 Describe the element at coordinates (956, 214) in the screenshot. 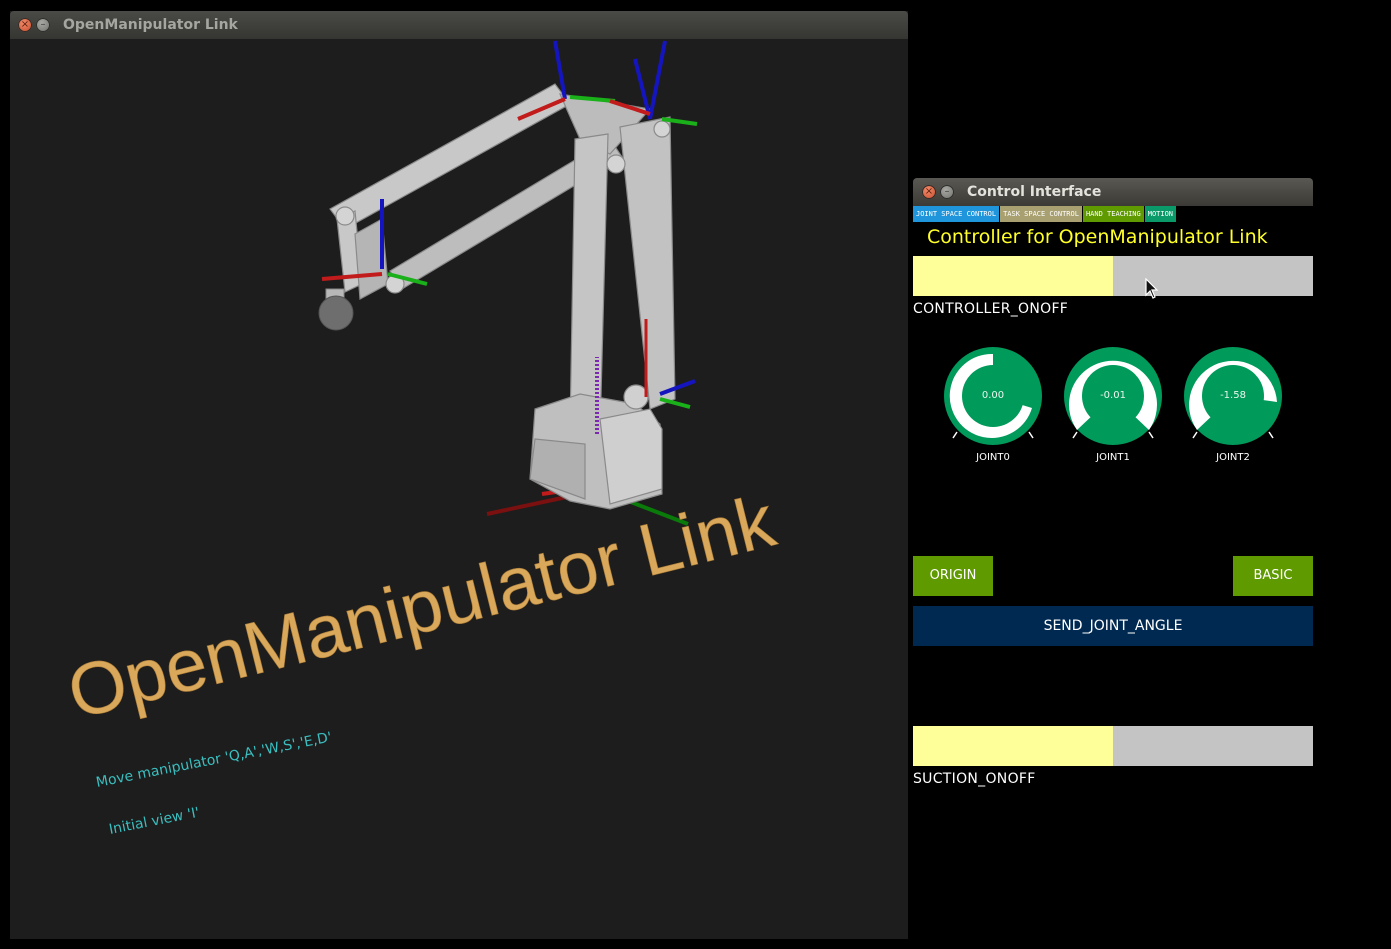

I see `tab-joint-space-control: JOINT SPACE CONTROL` at that location.